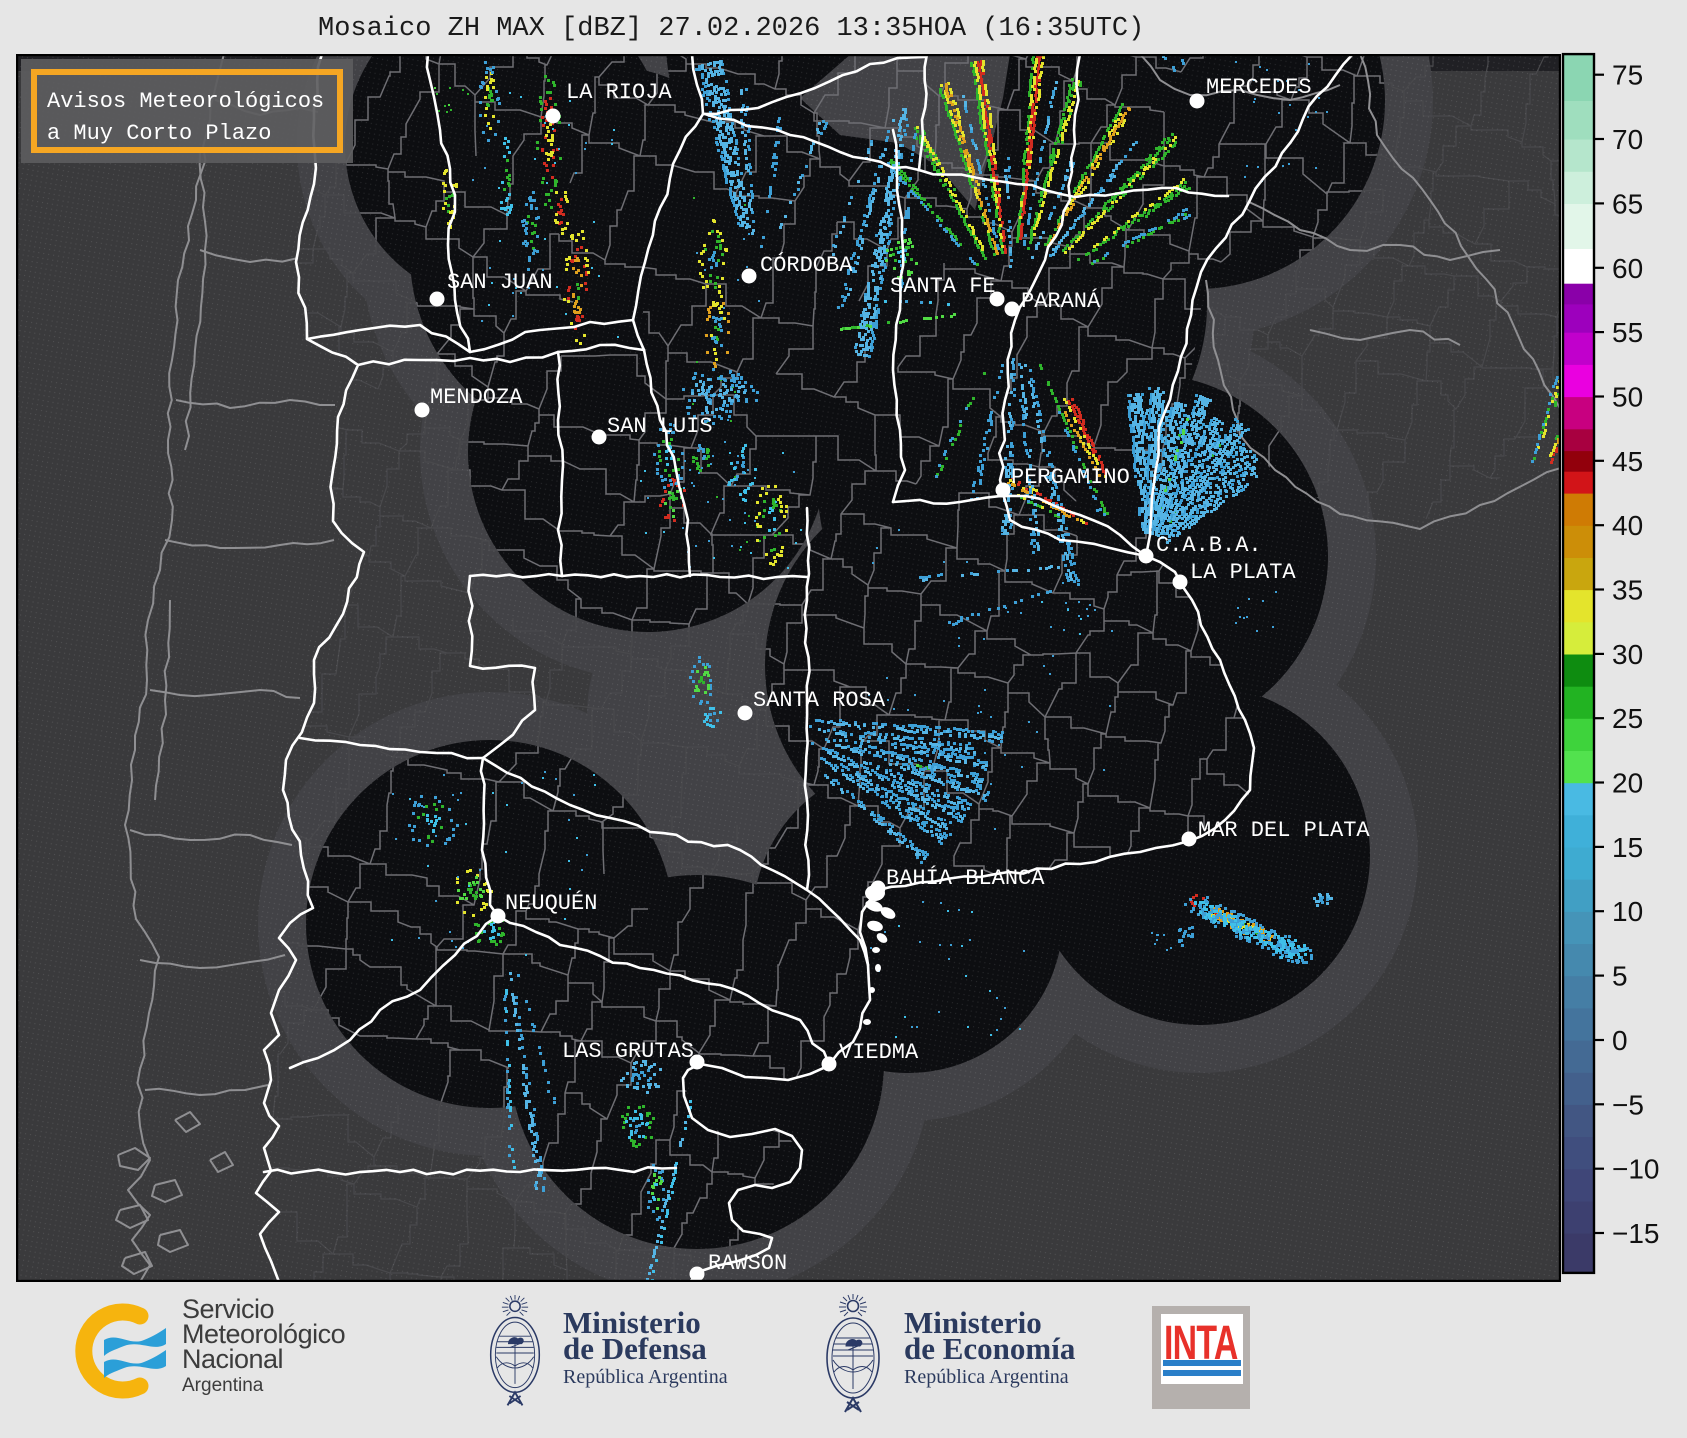  Describe the element at coordinates (1627, 268) in the screenshot. I see `svg-text: 60` at that location.